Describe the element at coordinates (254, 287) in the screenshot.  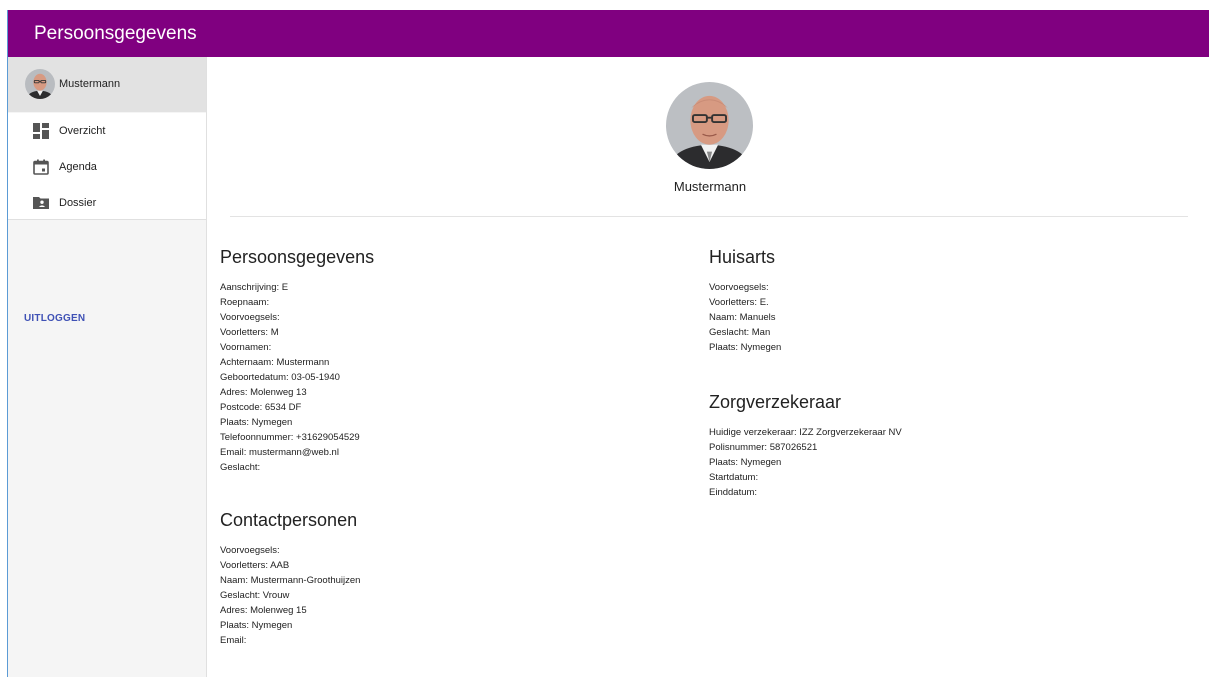
I see `field-aanschrijving: Aanschrijving: E` at that location.